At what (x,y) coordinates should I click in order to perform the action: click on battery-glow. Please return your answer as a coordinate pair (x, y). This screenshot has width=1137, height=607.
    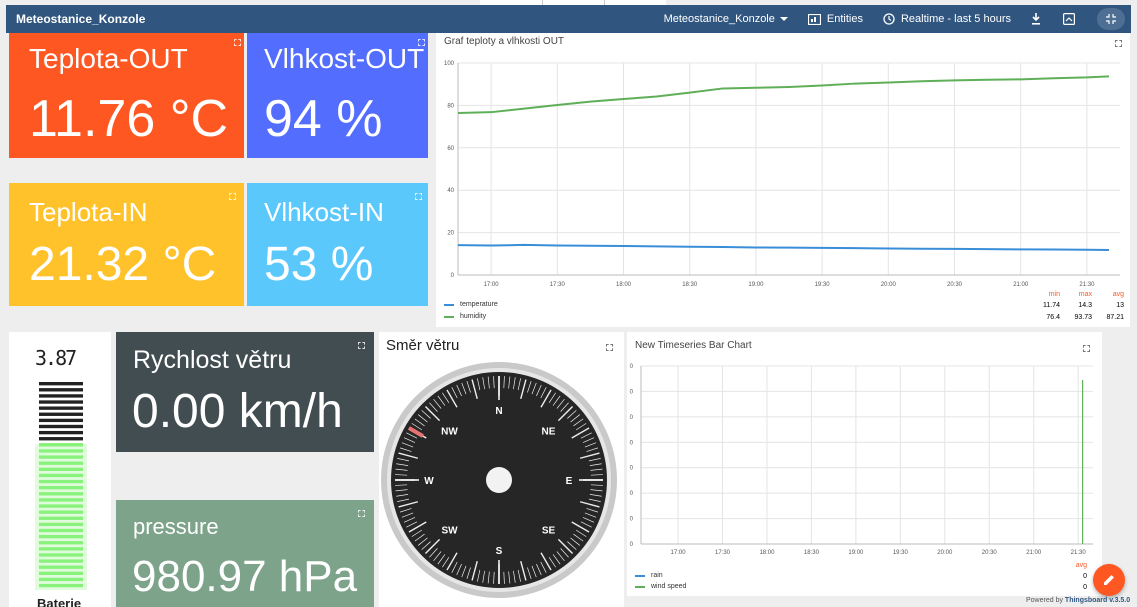
    Looking at the image, I should click on (61, 517).